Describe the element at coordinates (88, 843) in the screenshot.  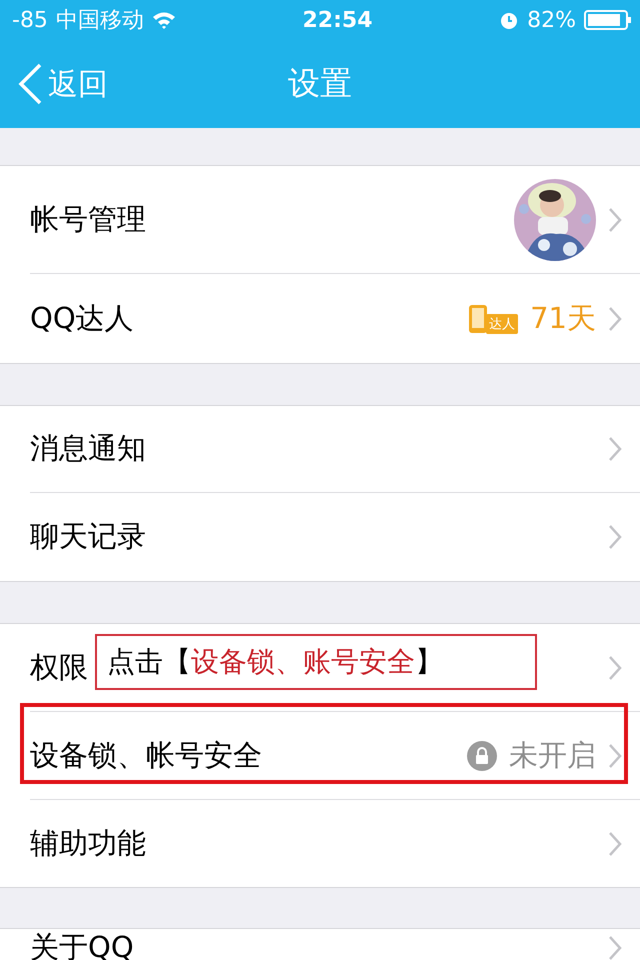
I see `row-label: 辅助功能` at that location.